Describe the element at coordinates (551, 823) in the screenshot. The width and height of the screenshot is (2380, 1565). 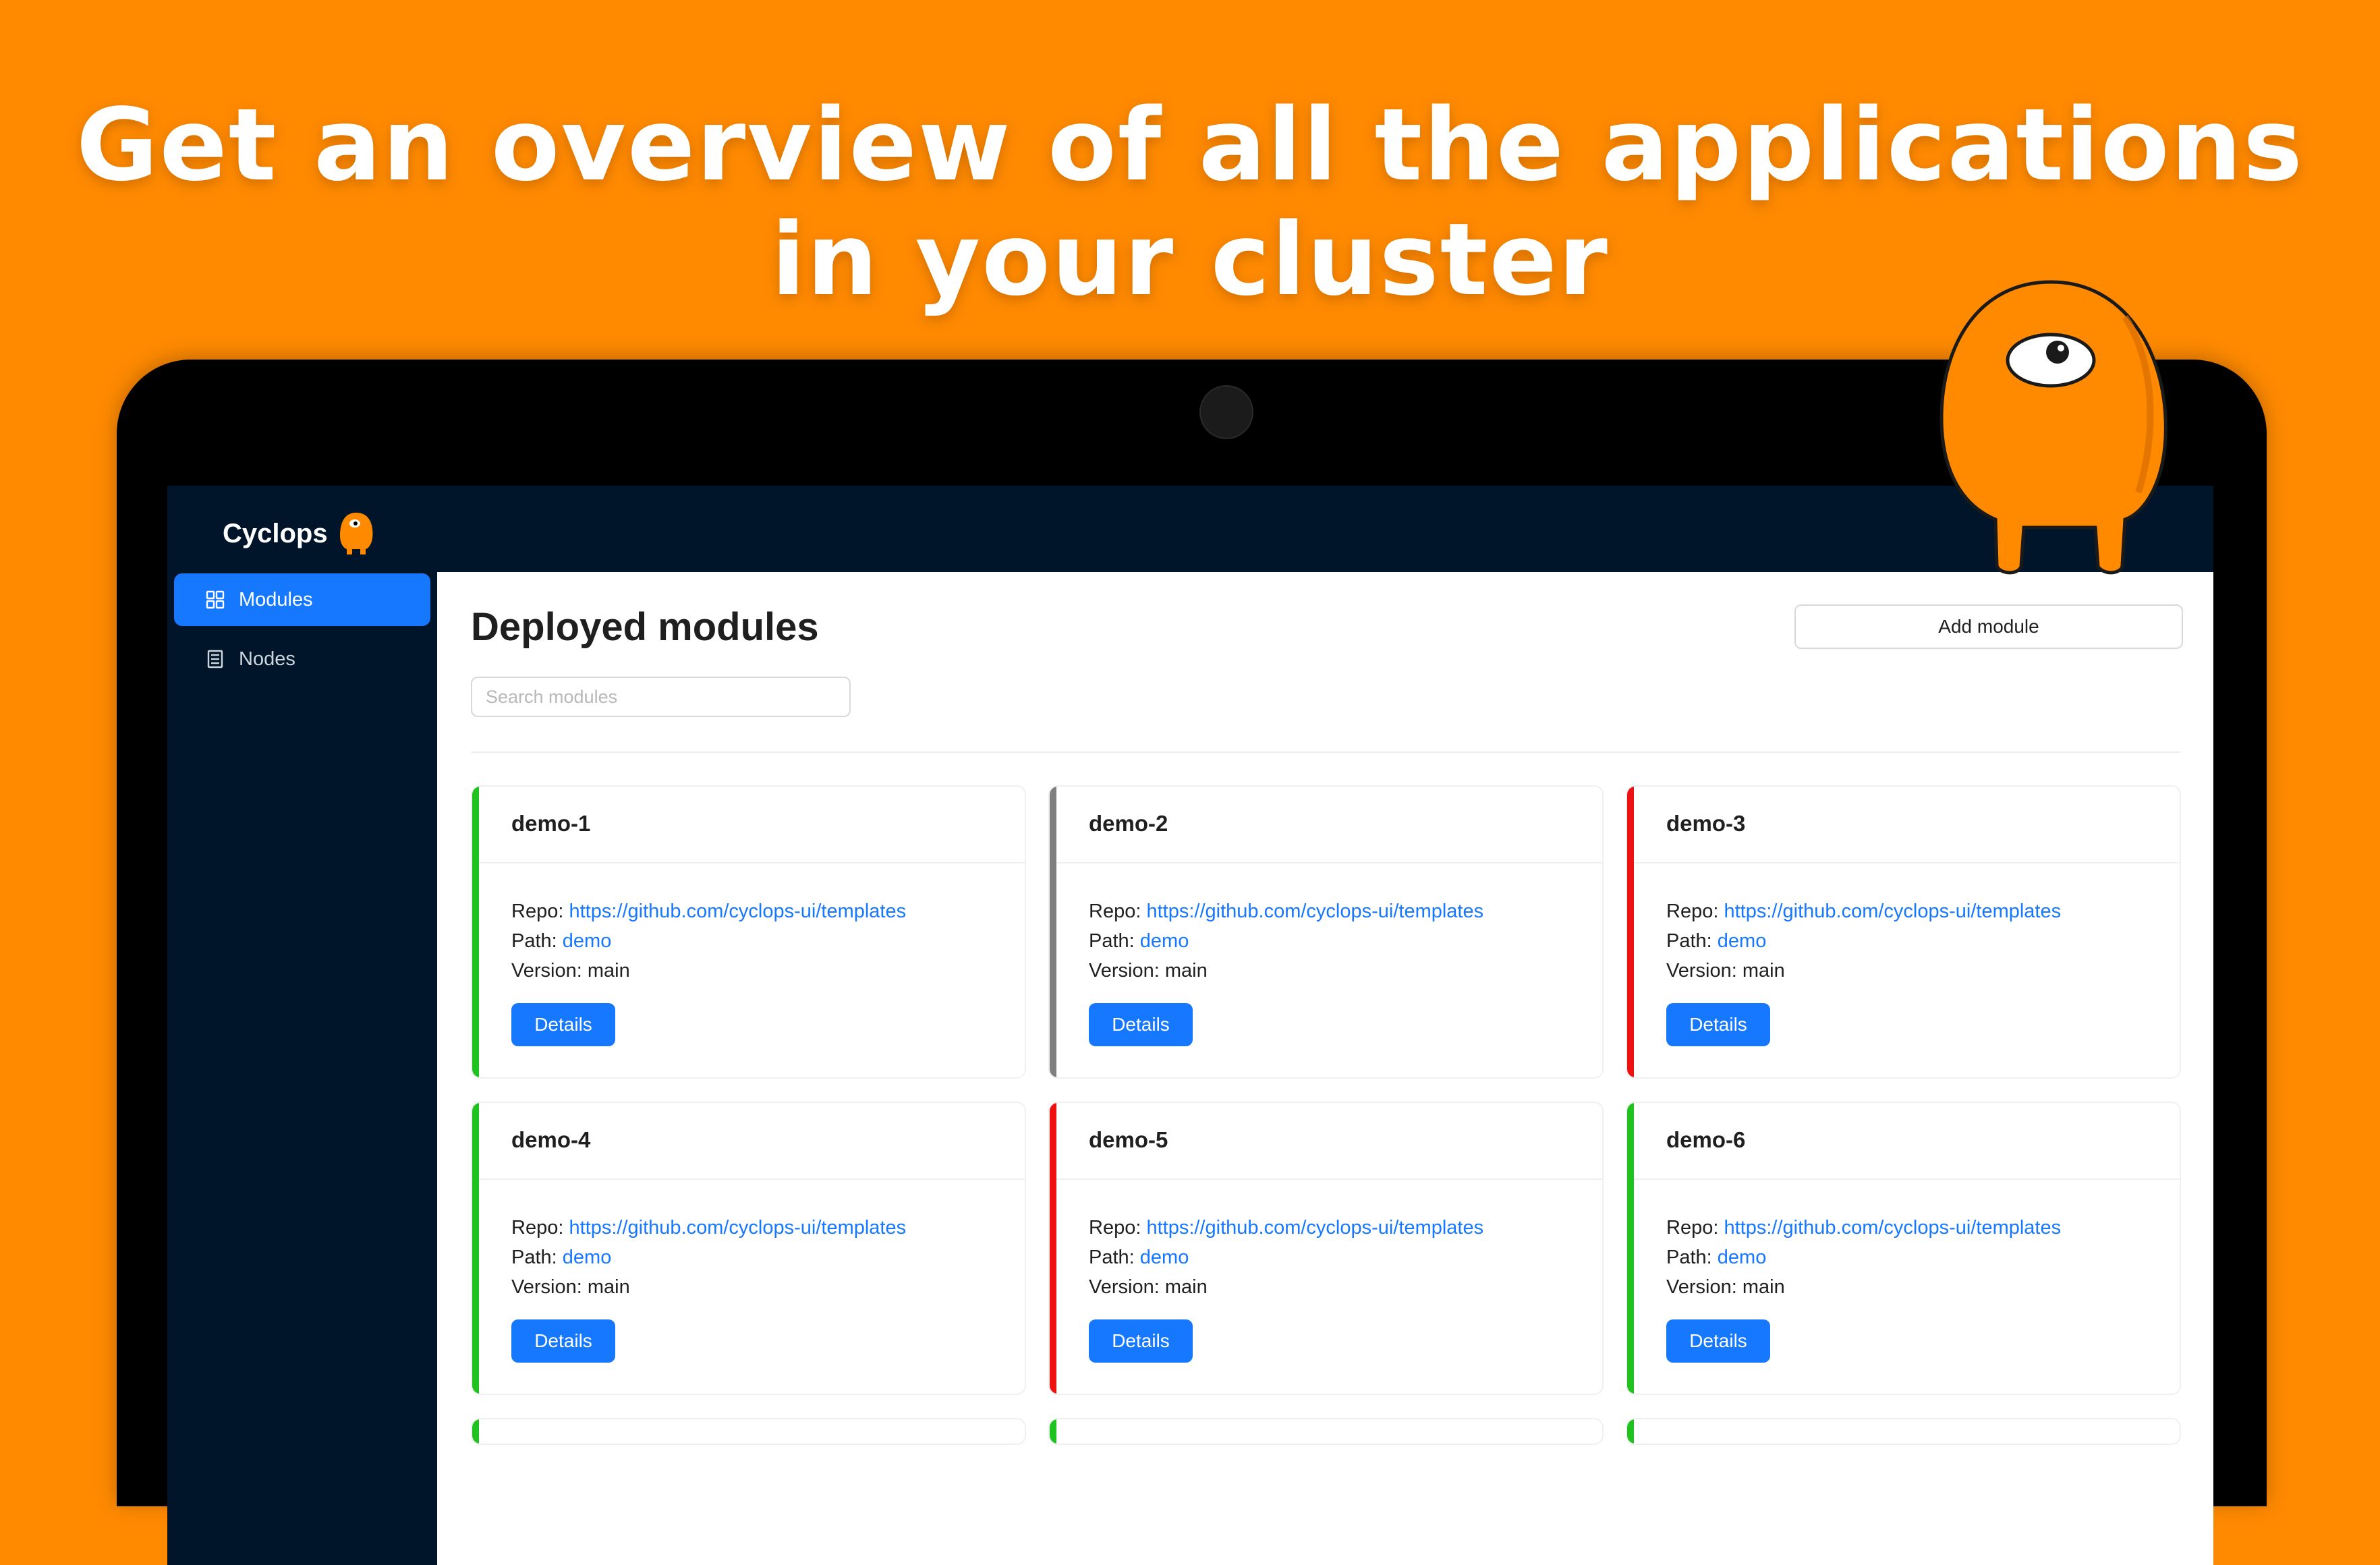
I see `module-name: demo-1` at that location.